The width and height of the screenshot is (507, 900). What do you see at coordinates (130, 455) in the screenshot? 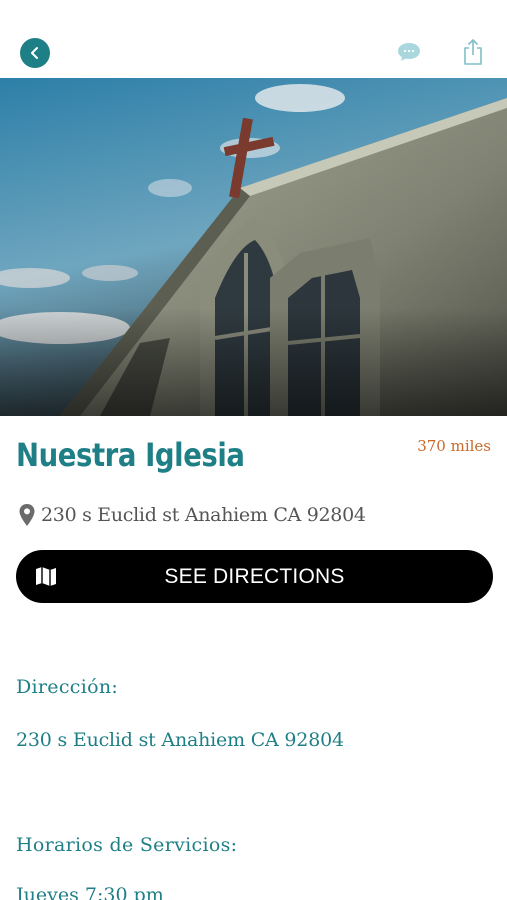
I see `church-name: Nuestra Iglesia` at bounding box center [130, 455].